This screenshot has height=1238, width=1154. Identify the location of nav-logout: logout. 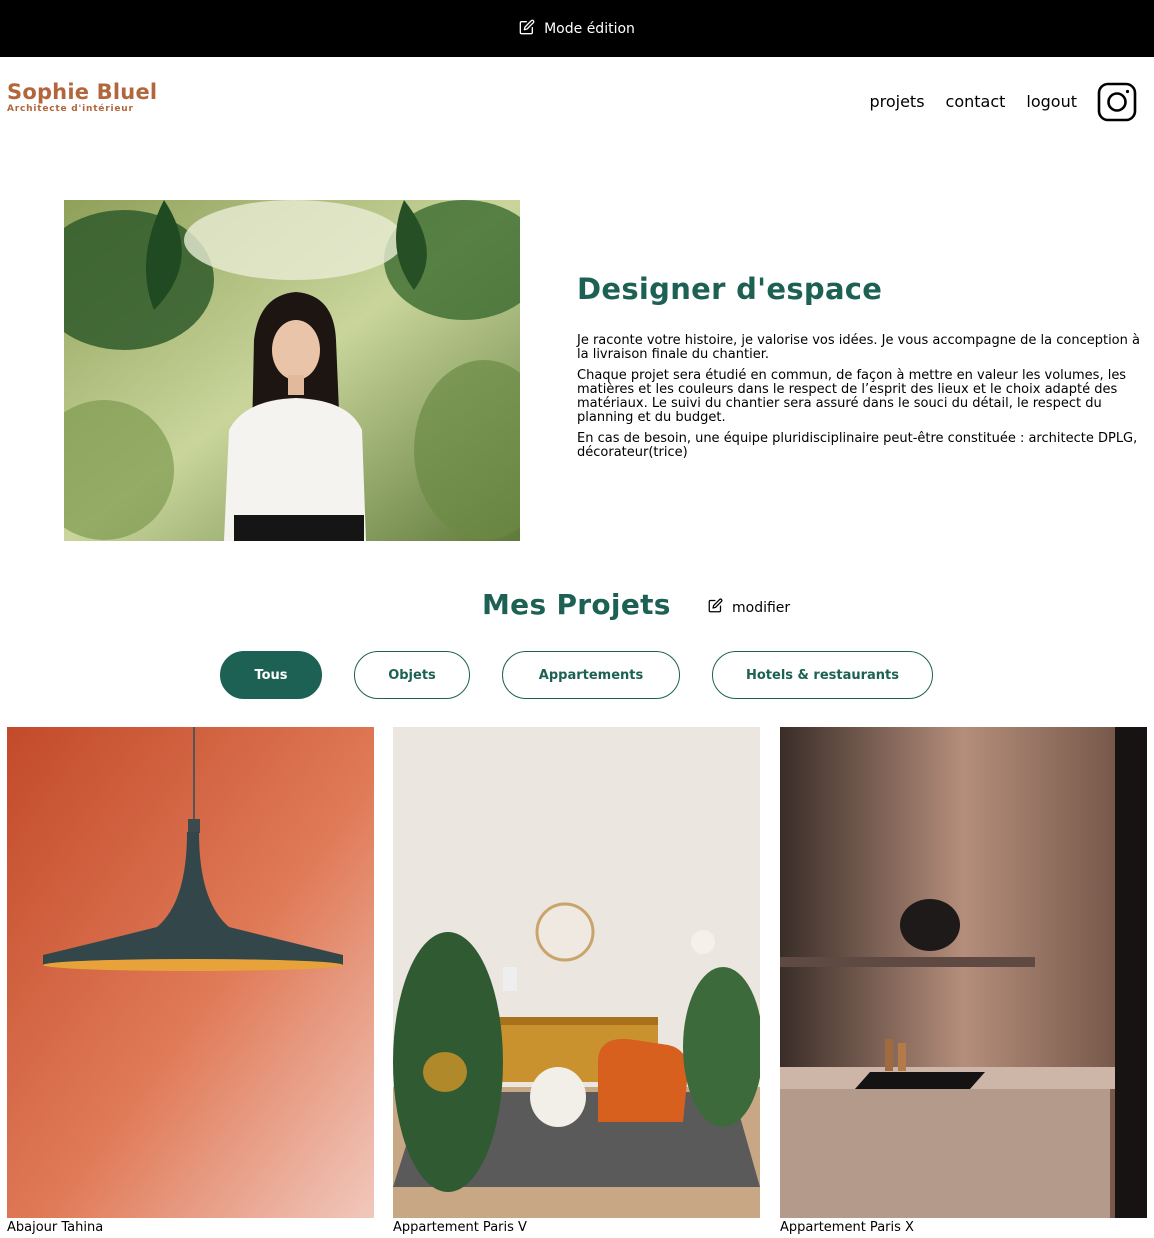
(1051, 101).